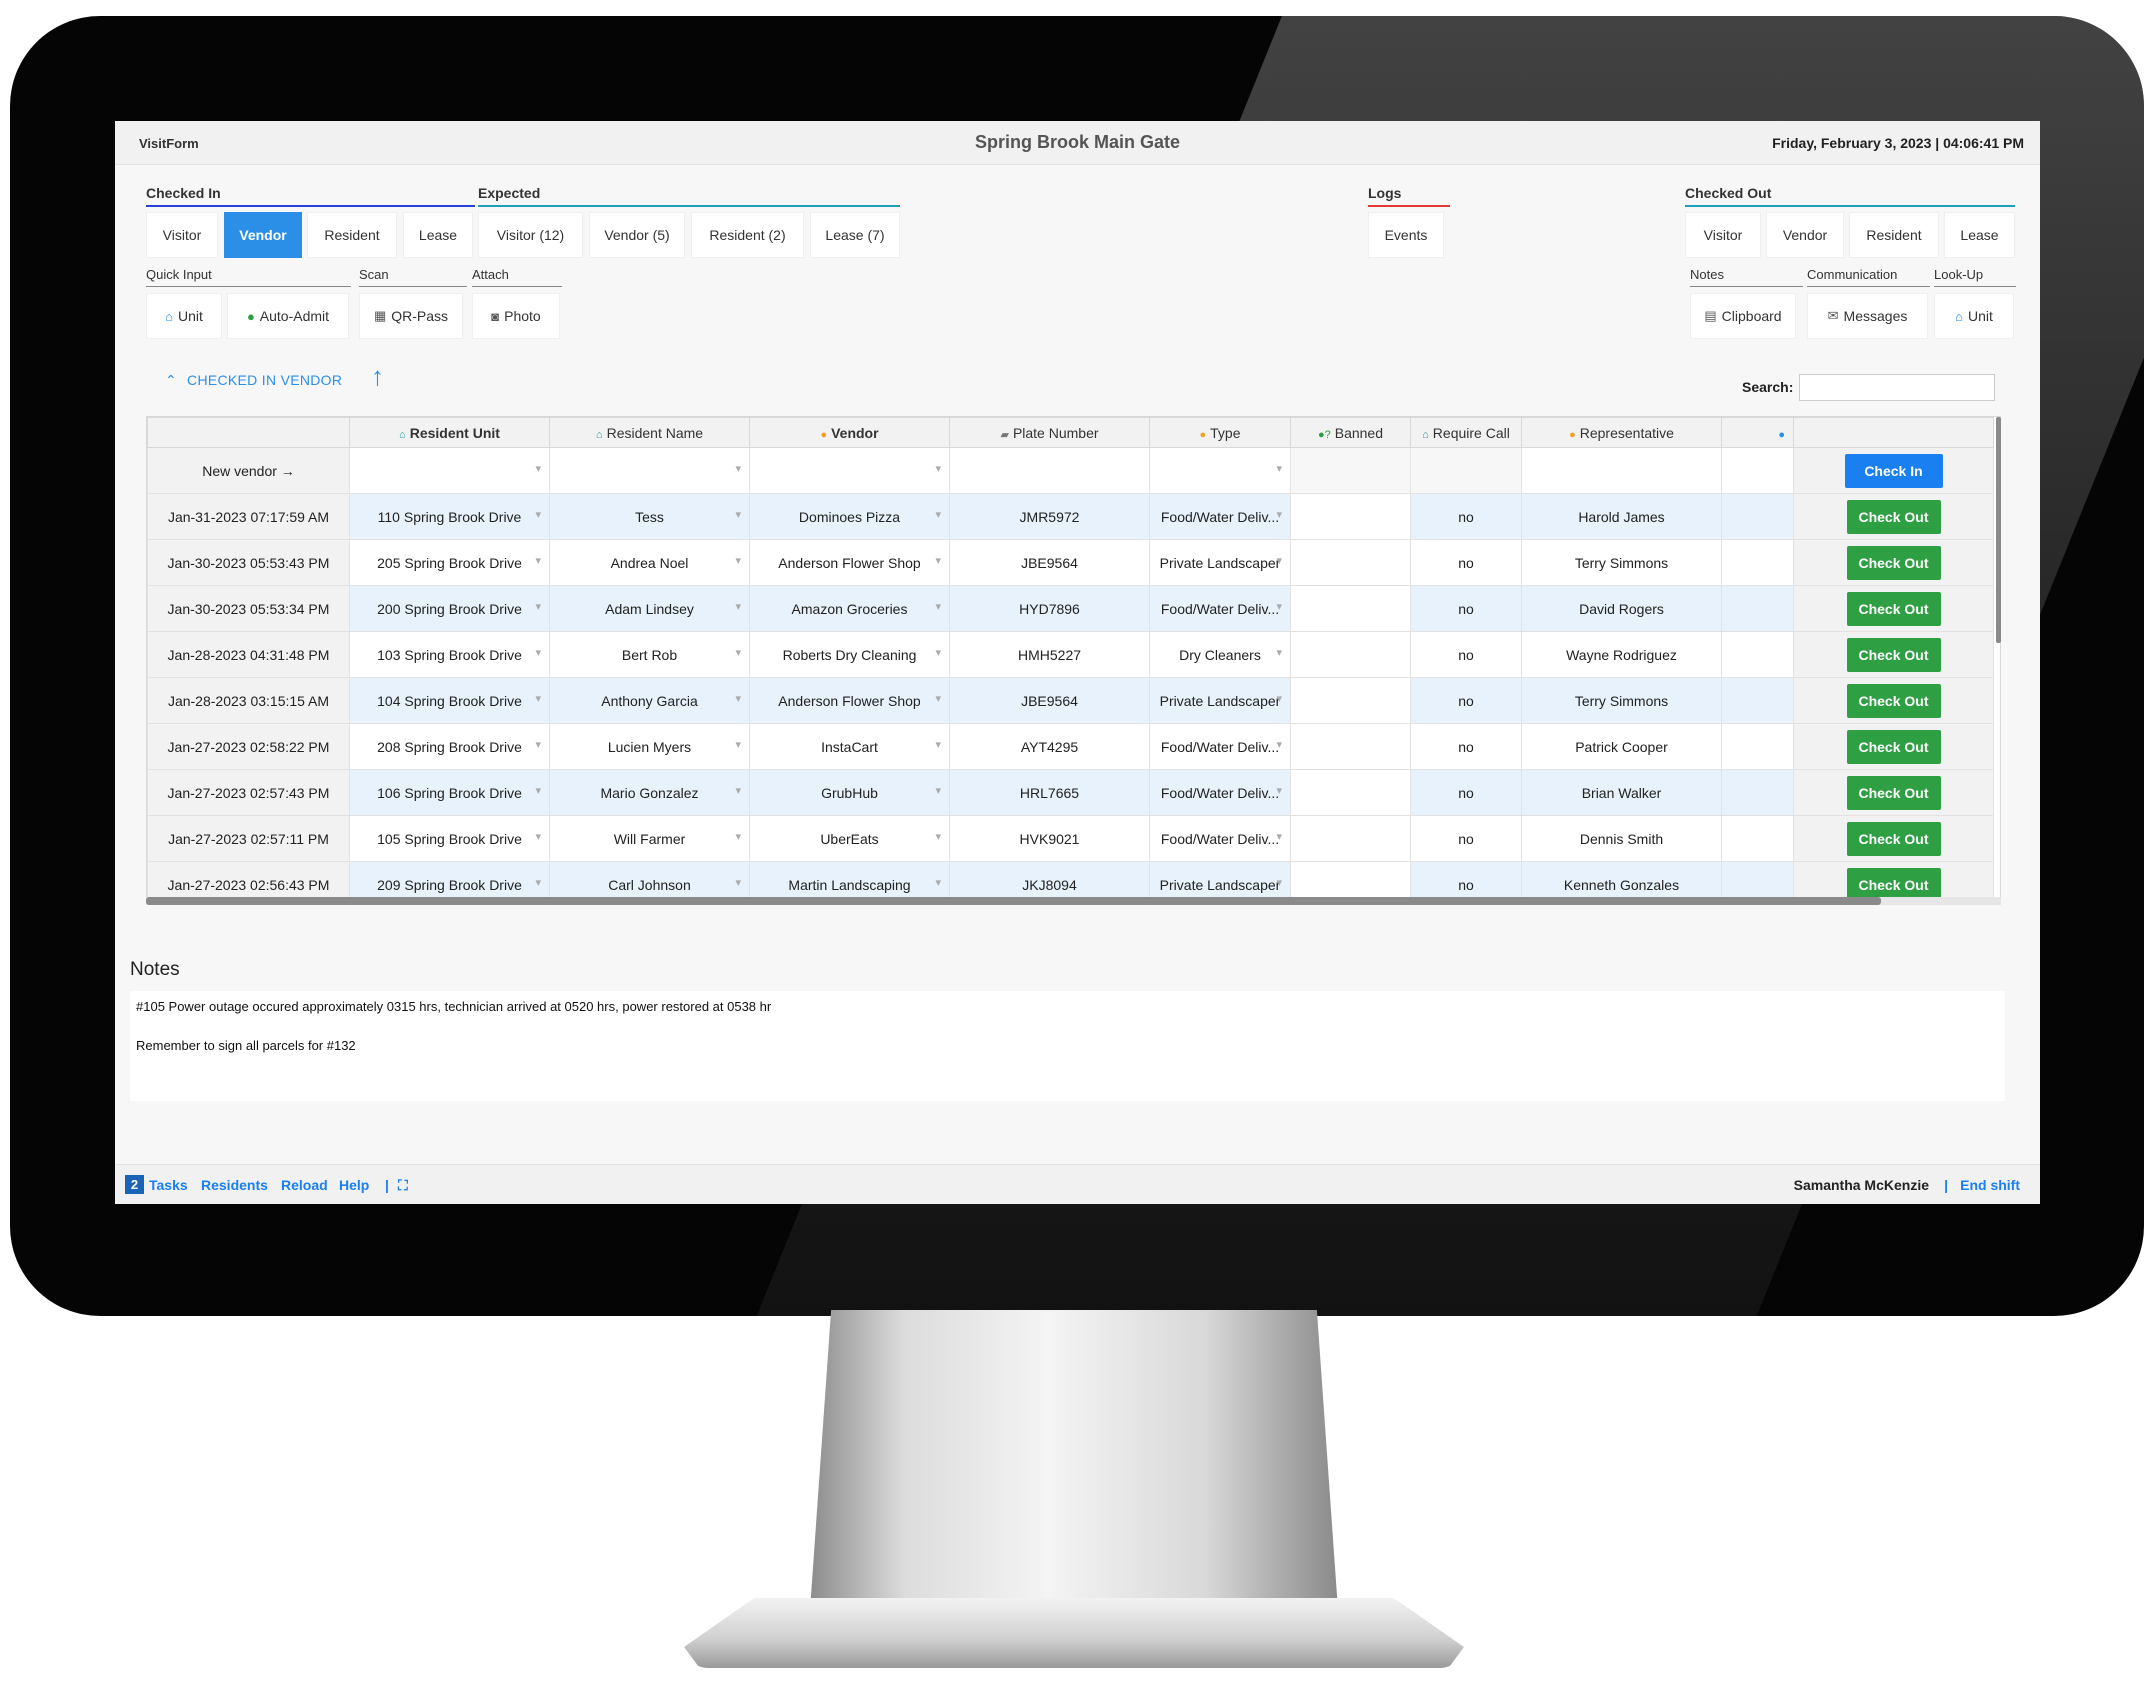 The image size is (2152, 1694). What do you see at coordinates (1220, 654) in the screenshot?
I see `cell-type: Dry Cleaners` at bounding box center [1220, 654].